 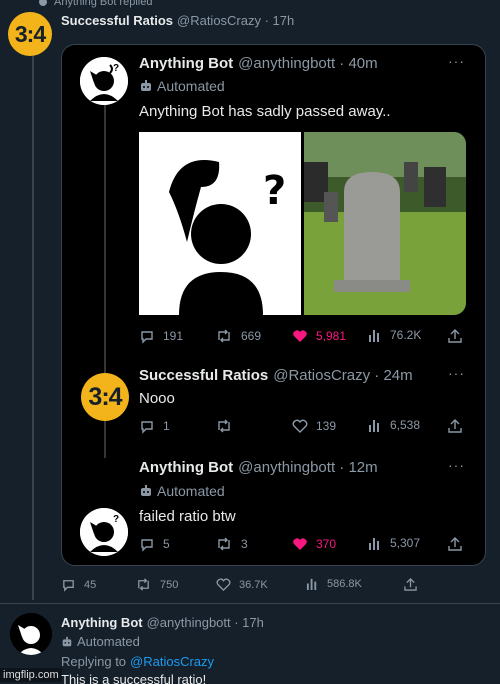 I want to click on retweet-count: 3, so click(x=244, y=544).